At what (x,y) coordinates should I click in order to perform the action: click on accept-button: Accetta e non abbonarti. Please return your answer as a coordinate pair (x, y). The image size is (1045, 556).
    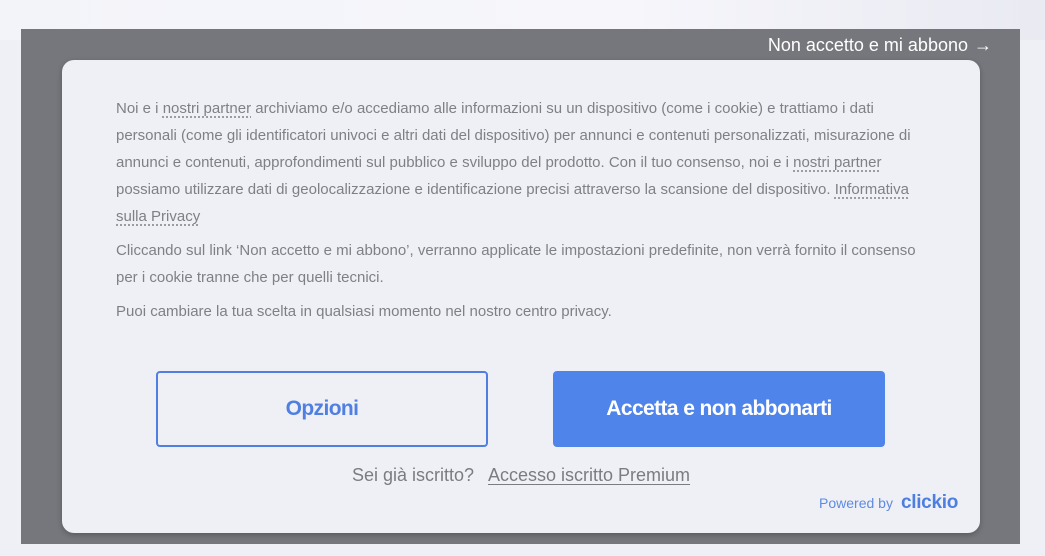
    Looking at the image, I should click on (719, 409).